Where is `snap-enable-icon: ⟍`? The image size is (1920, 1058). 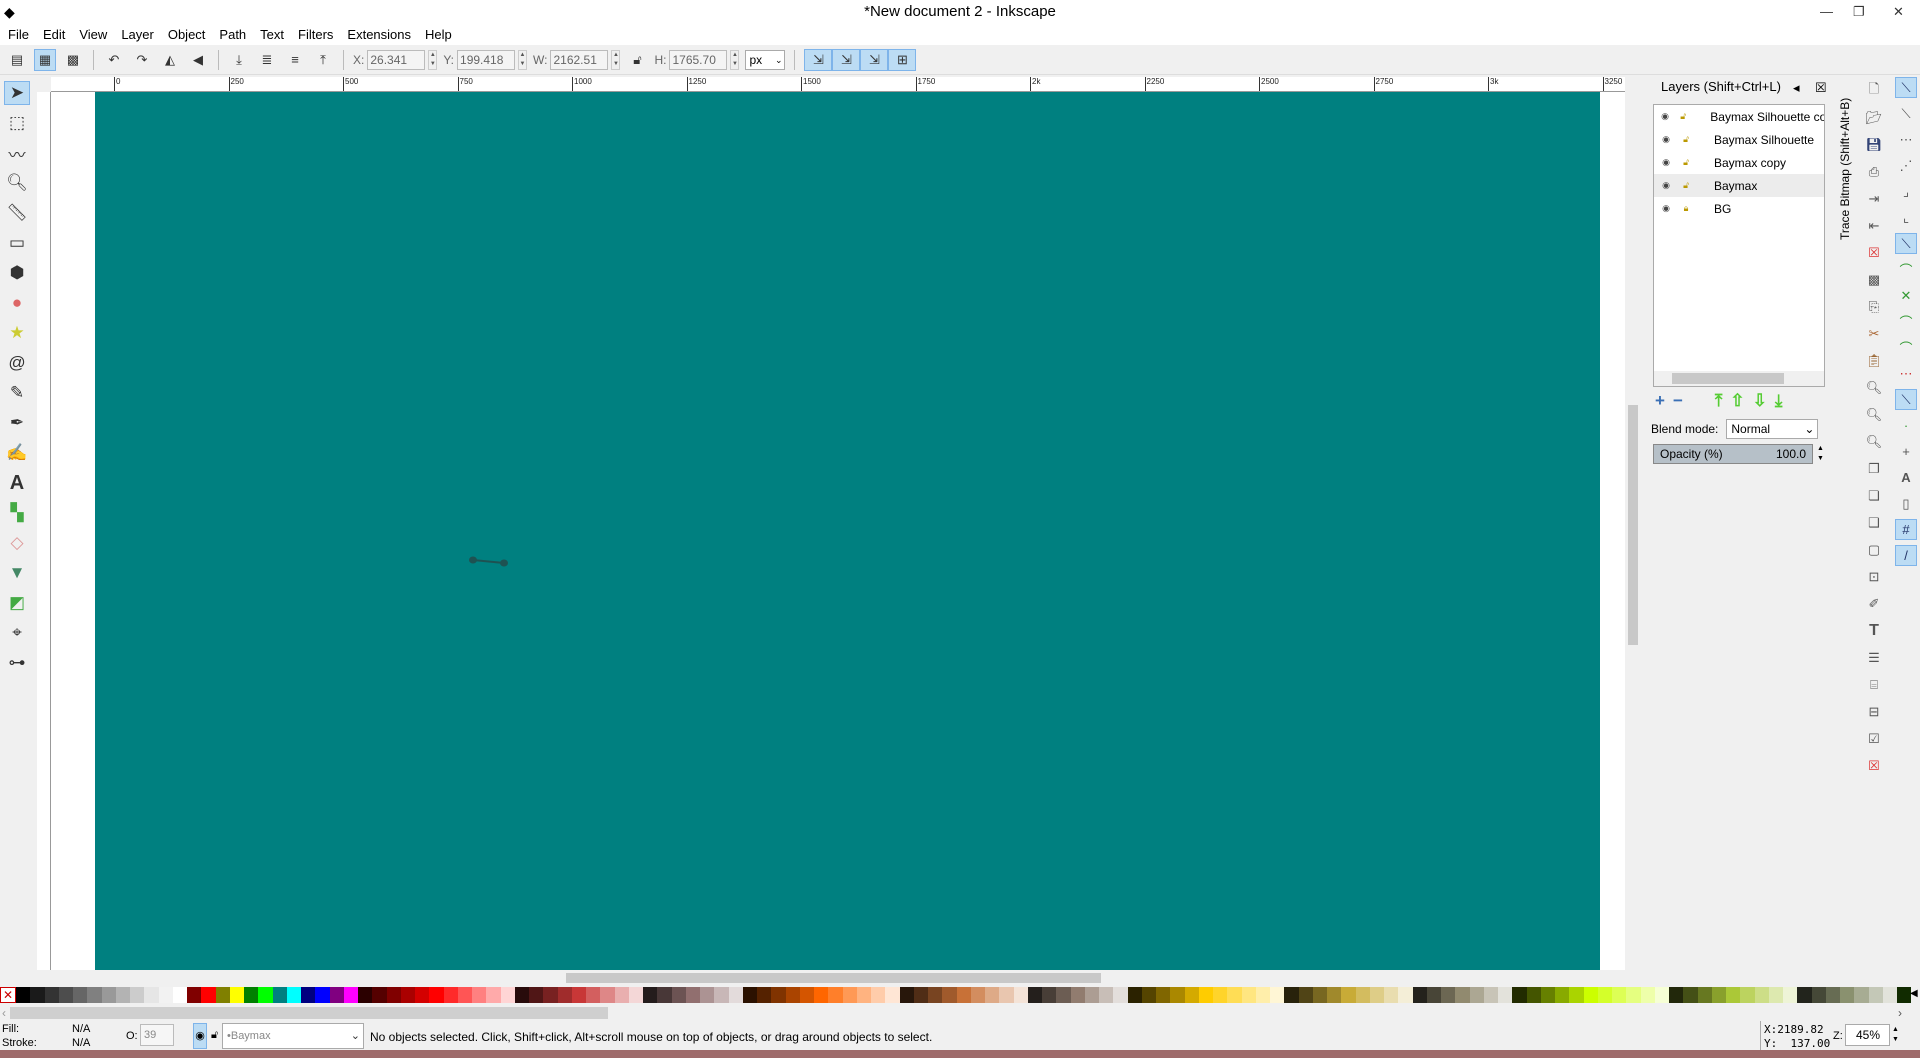 snap-enable-icon: ⟍ is located at coordinates (1906, 87).